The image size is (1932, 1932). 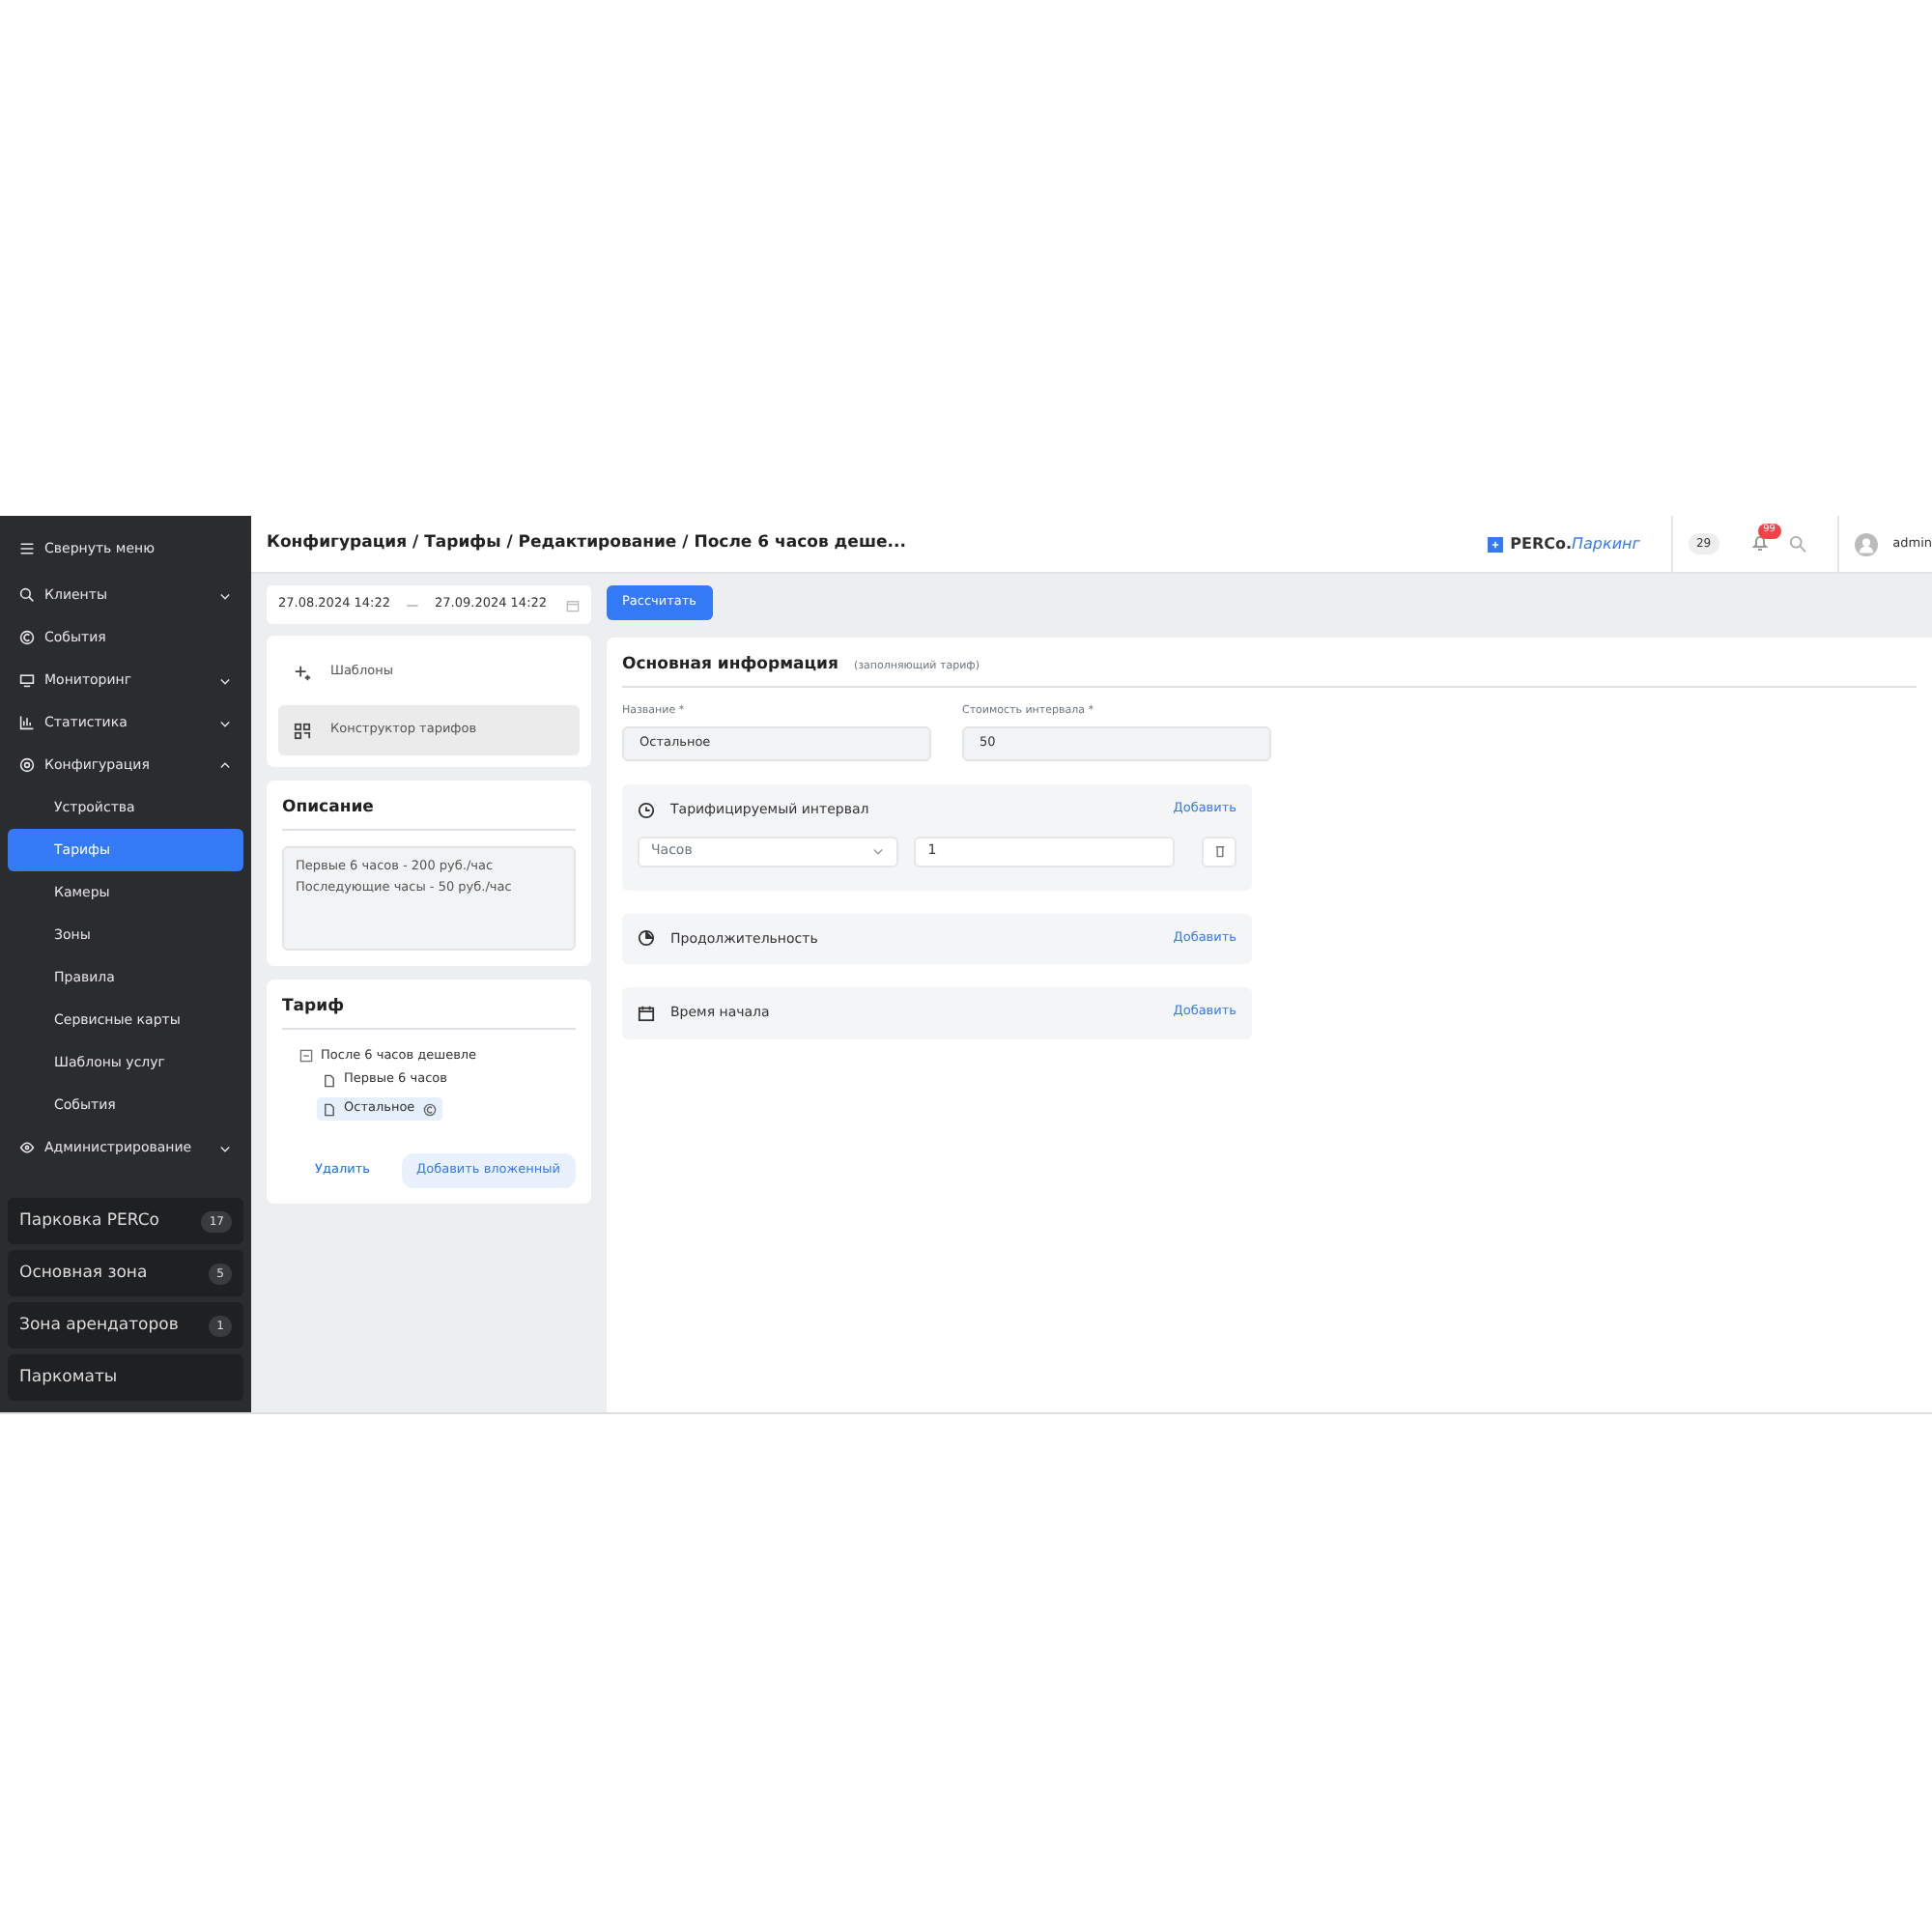 I want to click on monitor-icon, so click(x=27, y=680).